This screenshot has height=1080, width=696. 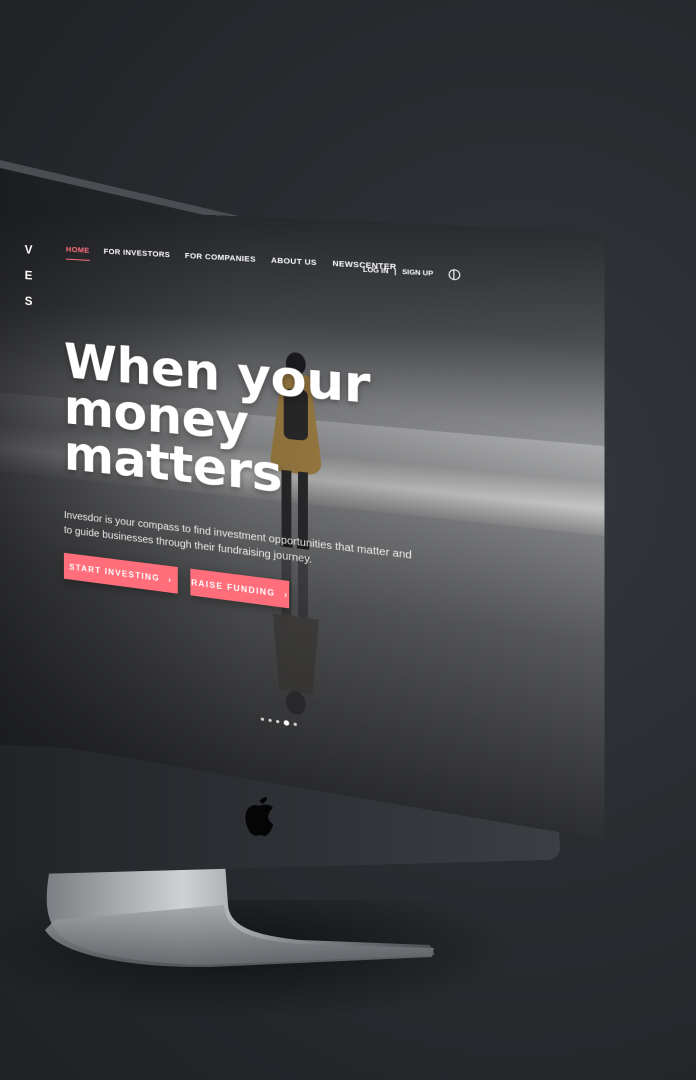 I want to click on nav-item-for-companies: FOR COMPANIES, so click(x=220, y=260).